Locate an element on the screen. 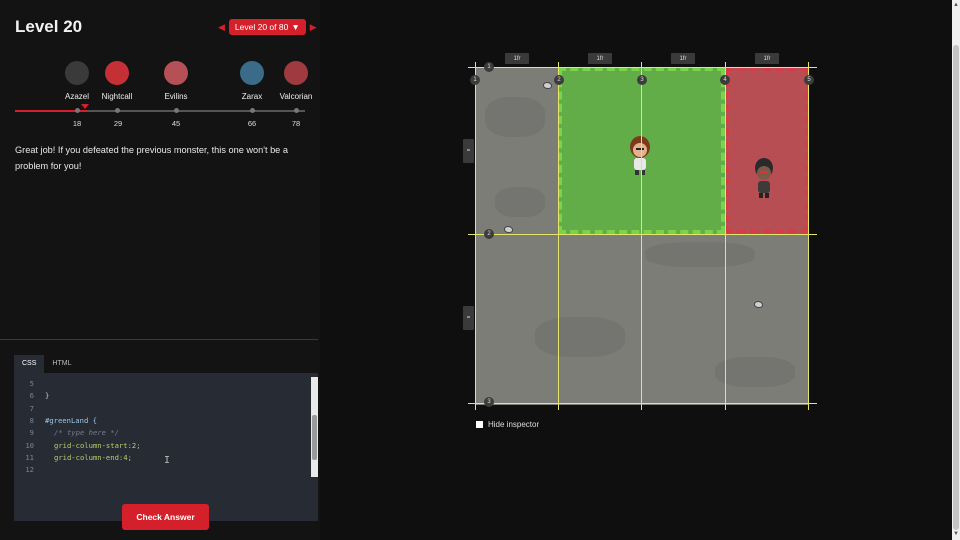 This screenshot has width=960, height=540. tab-html: HTML is located at coordinates (61, 364).